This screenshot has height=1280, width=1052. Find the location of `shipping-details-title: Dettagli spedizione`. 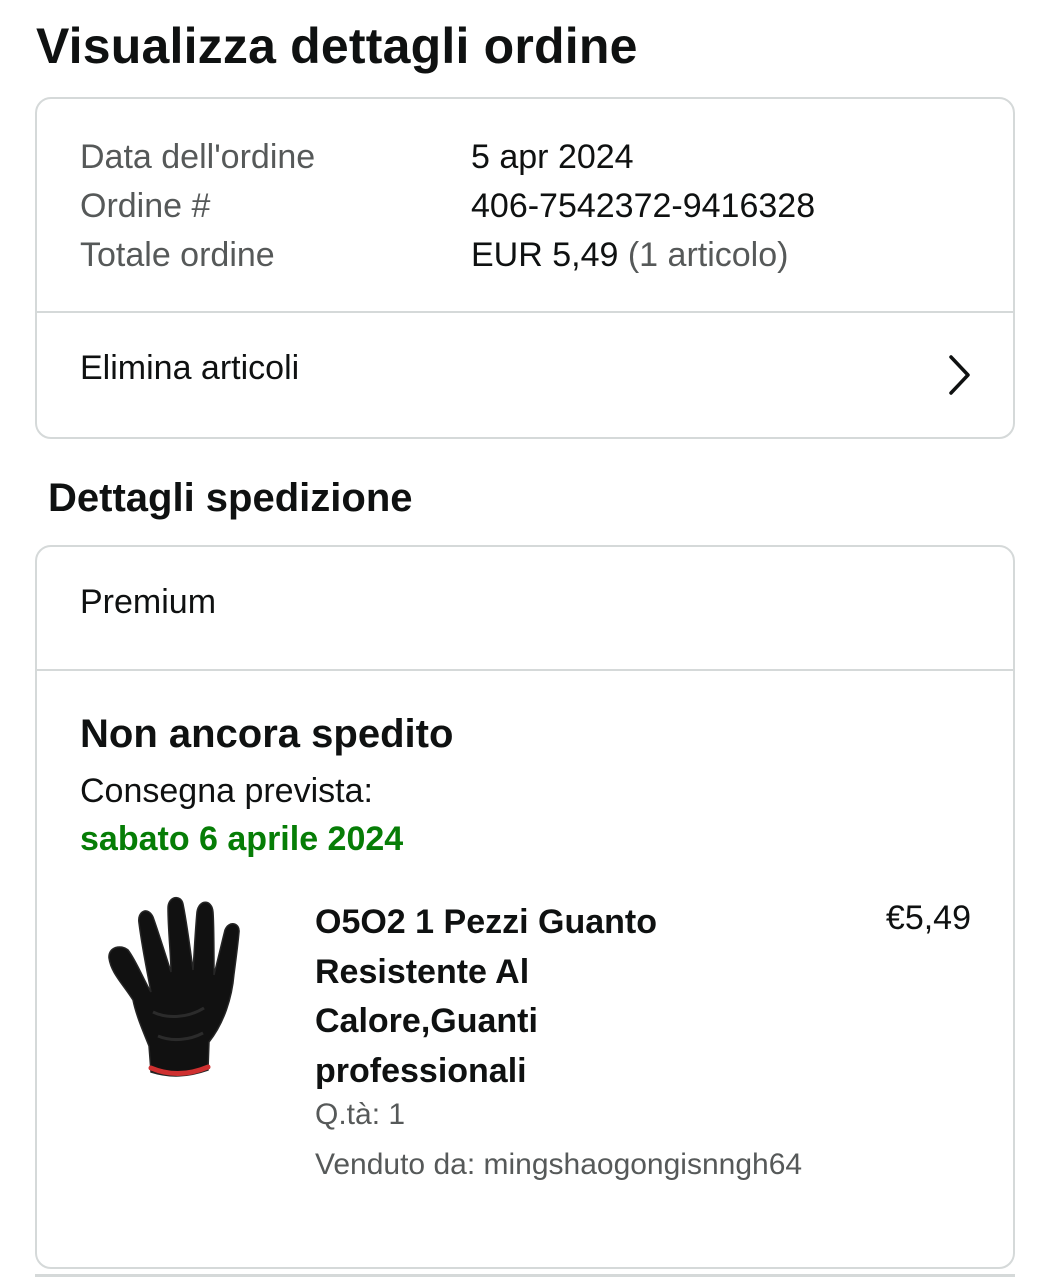

shipping-details-title: Dettagli spedizione is located at coordinates (230, 498).